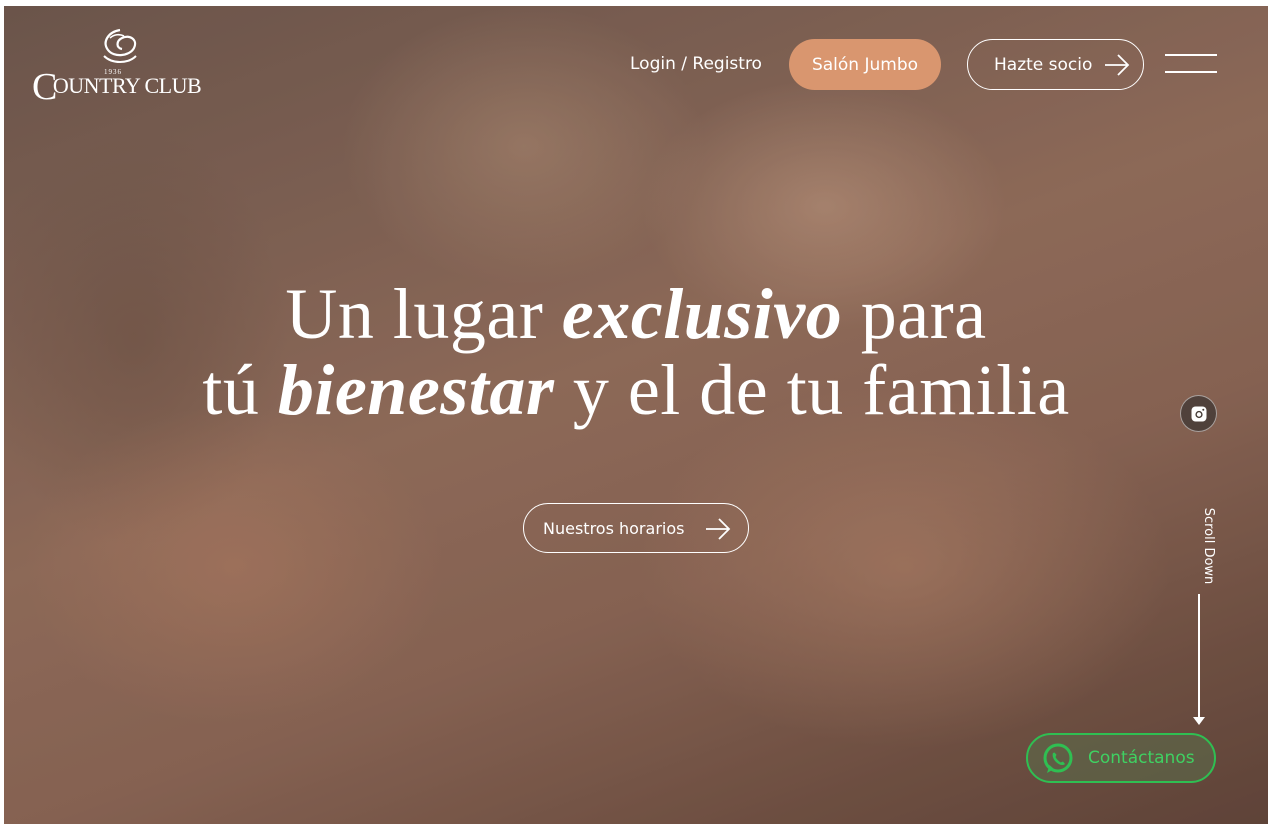 The width and height of the screenshot is (1272, 829). What do you see at coordinates (1141, 758) in the screenshot?
I see `contact-label: Contáctanos` at bounding box center [1141, 758].